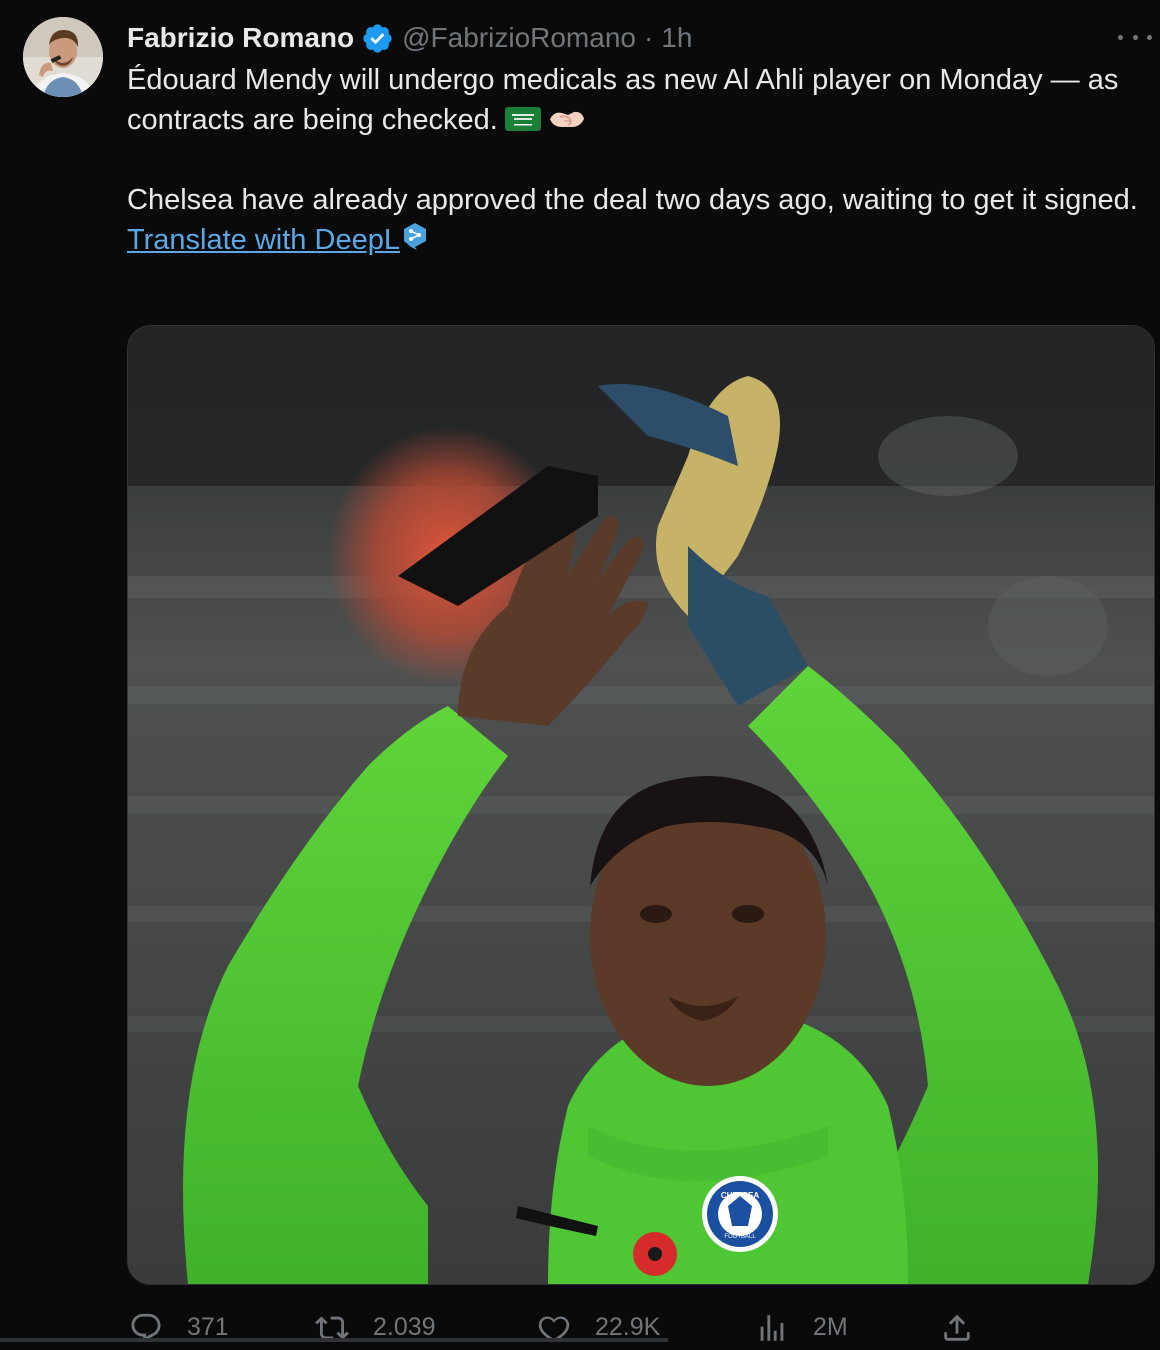 This screenshot has height=1350, width=1160. I want to click on like-button: 22.9K, so click(598, 1327).